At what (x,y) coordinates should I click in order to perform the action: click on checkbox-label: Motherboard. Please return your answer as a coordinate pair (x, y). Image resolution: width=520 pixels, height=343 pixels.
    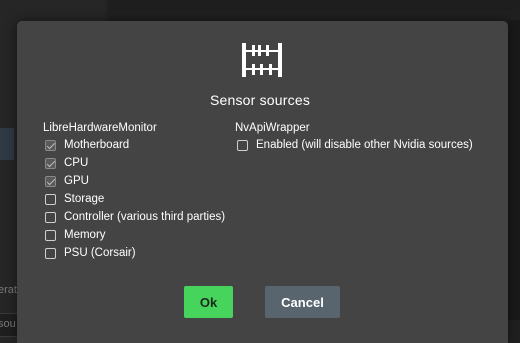
    Looking at the image, I should click on (97, 145).